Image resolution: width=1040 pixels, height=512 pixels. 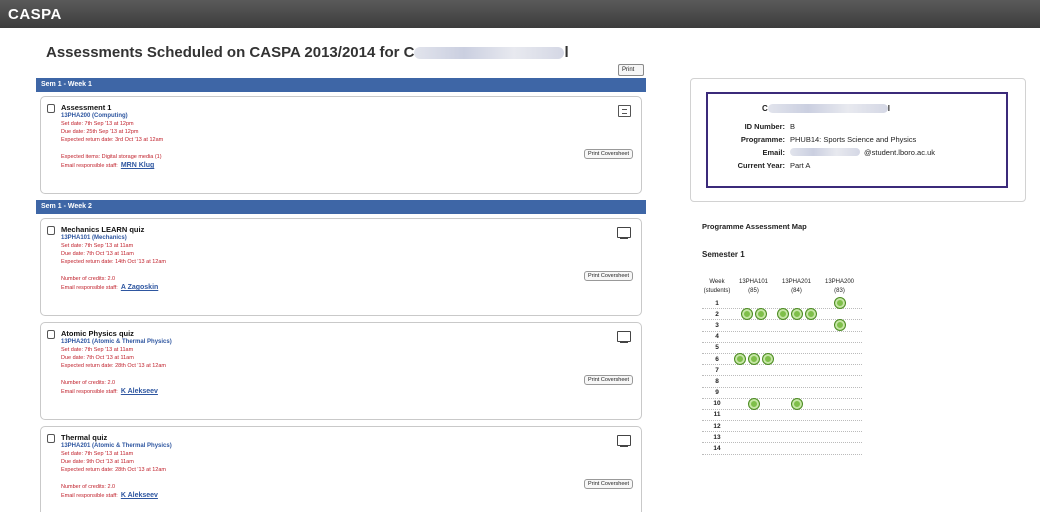 I want to click on page-title-tail: l, so click(x=566, y=52).